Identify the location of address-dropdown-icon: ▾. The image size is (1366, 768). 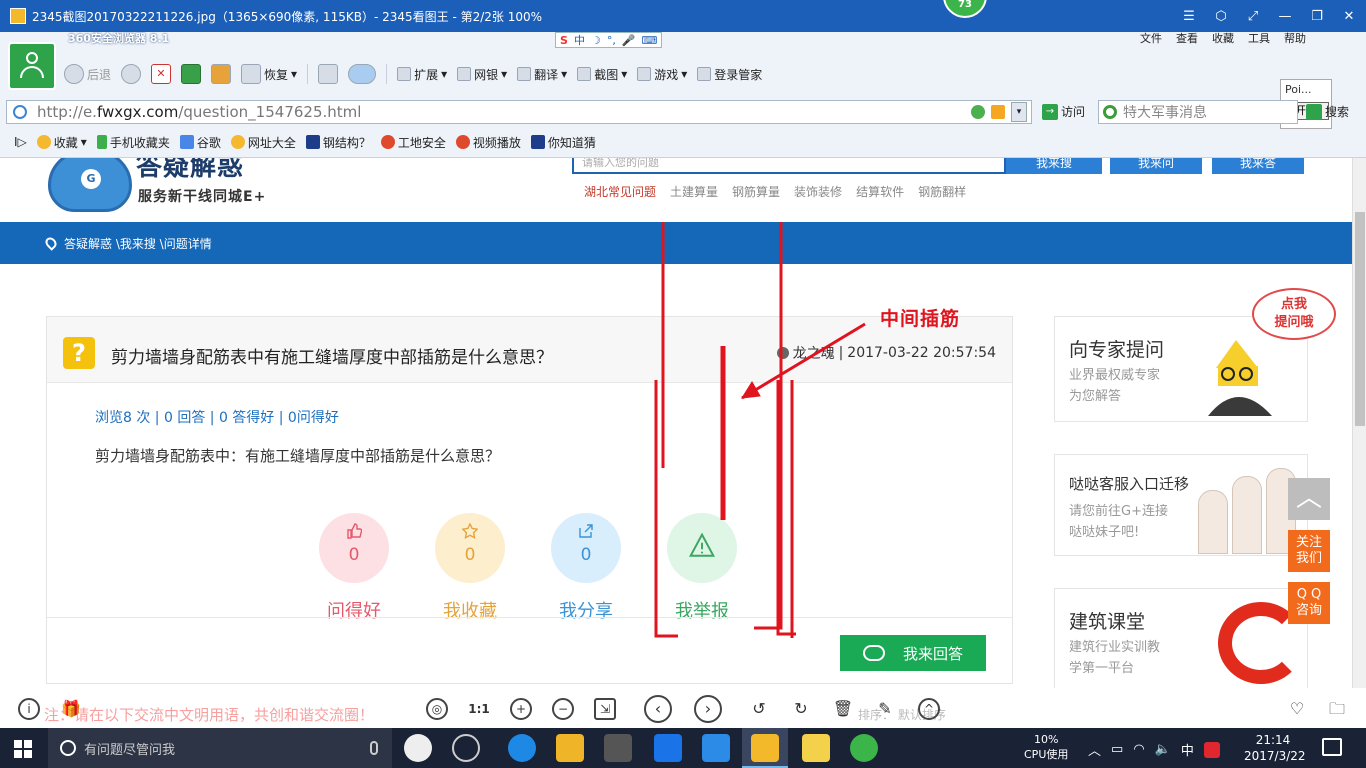
(1019, 112).